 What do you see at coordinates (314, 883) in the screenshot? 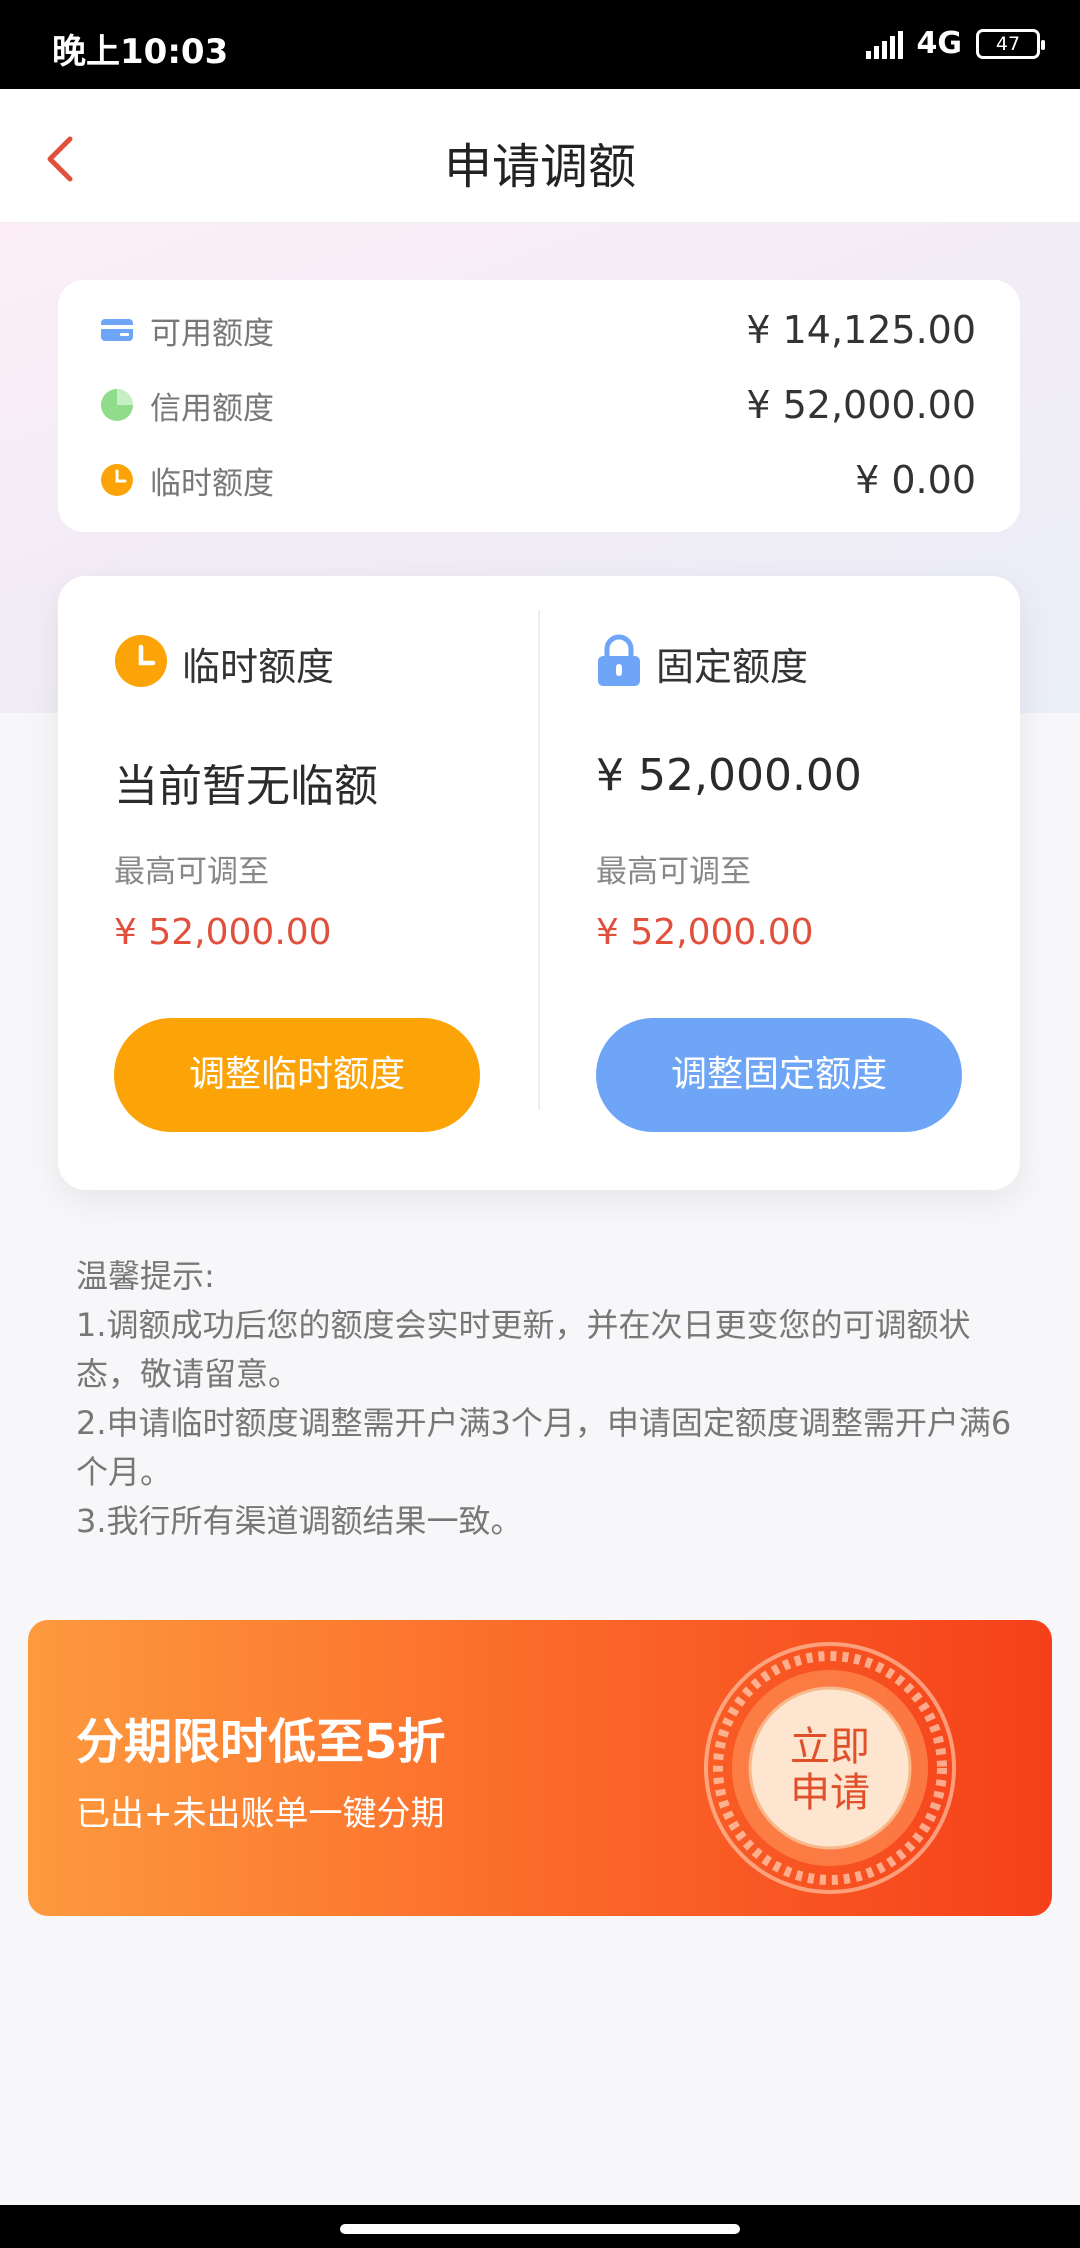
I see `temp-limit-column: 临时额度 当前暂无临额 最高可调至 ¥ 52,000.00 调整临时额度` at bounding box center [314, 883].